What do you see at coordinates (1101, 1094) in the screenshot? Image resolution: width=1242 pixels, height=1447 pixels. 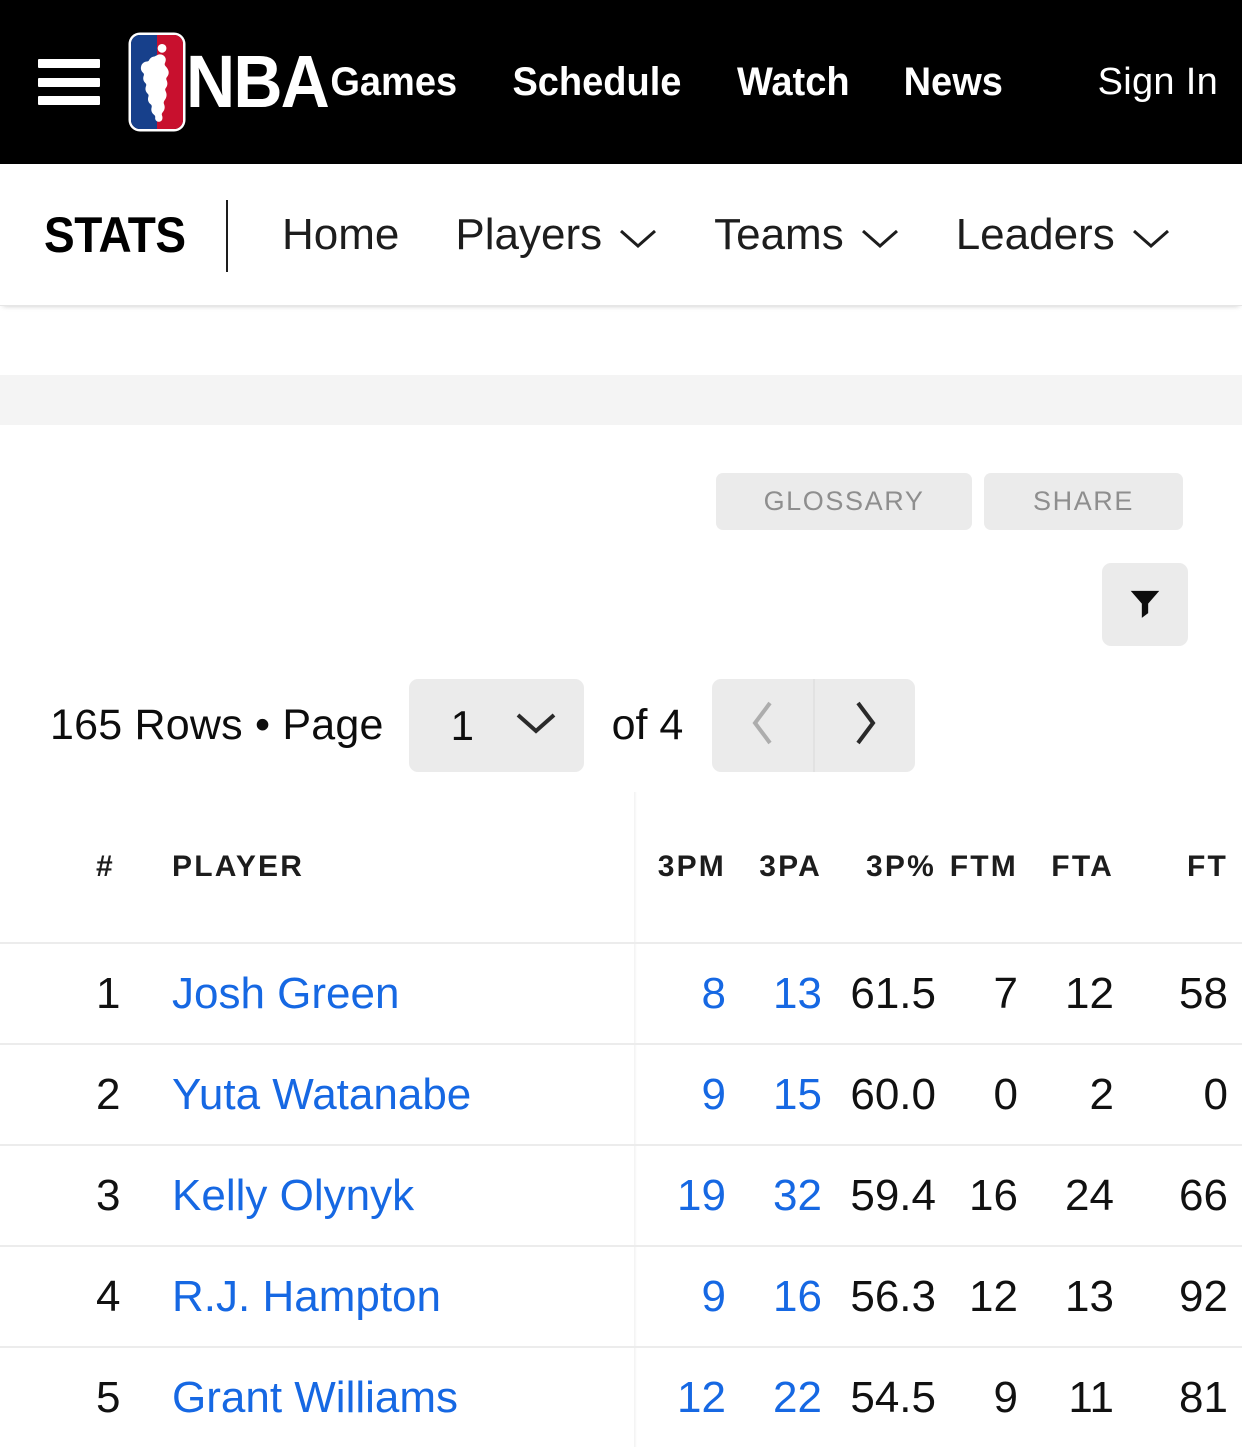 I see `cell-fta: 2` at bounding box center [1101, 1094].